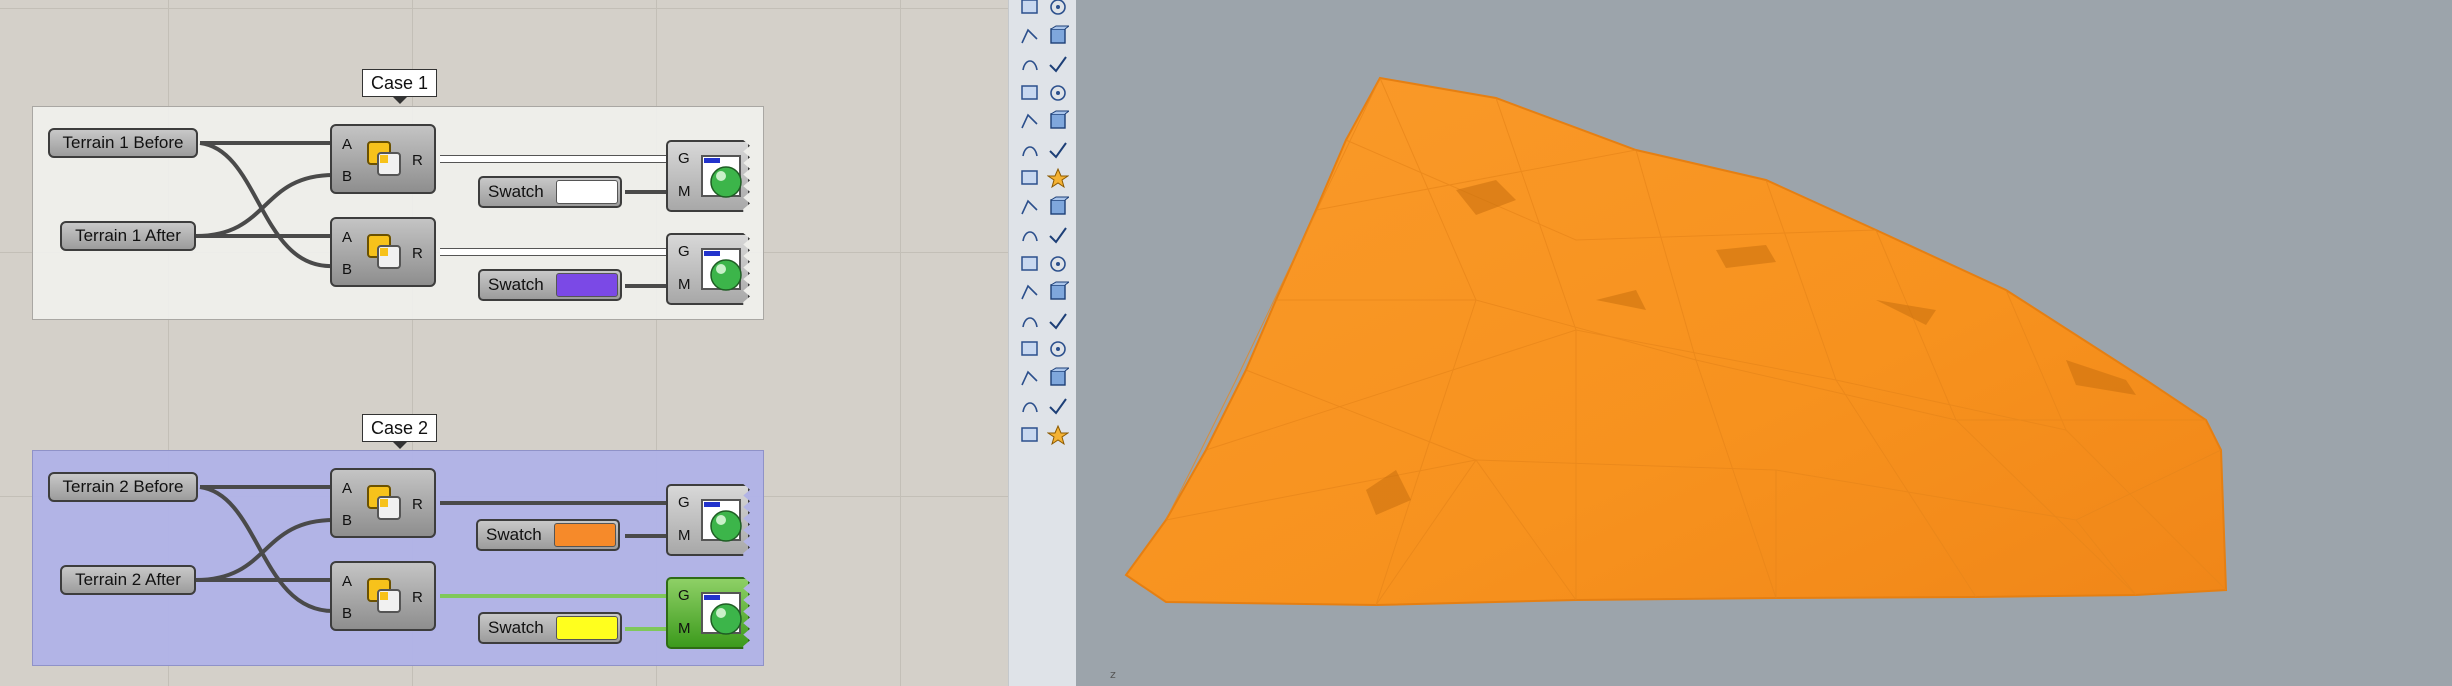 The width and height of the screenshot is (2452, 686). What do you see at coordinates (587, 285) in the screenshot?
I see `swatch-color-purple` at bounding box center [587, 285].